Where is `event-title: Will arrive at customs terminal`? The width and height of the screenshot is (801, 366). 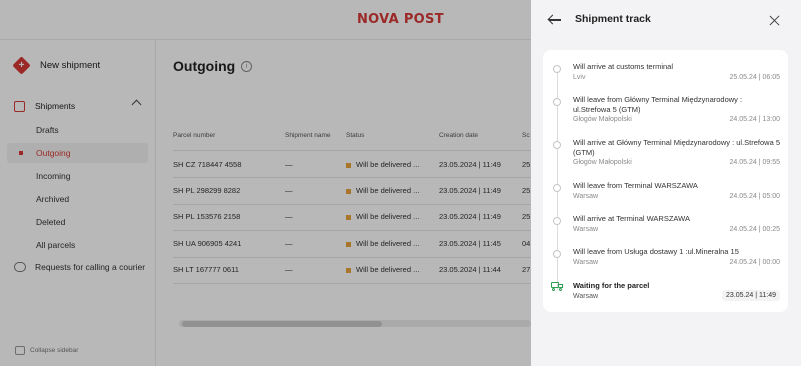 event-title: Will arrive at customs terminal is located at coordinates (623, 66).